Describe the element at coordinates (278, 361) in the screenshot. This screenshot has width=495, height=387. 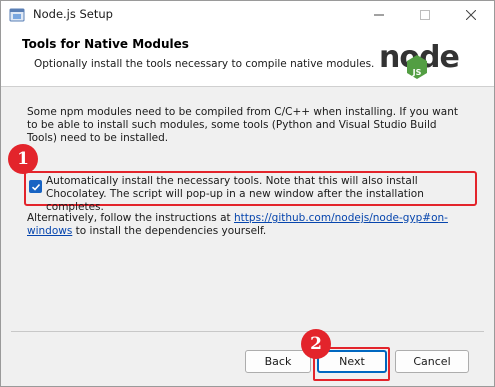
I see `back-button: Back` at that location.